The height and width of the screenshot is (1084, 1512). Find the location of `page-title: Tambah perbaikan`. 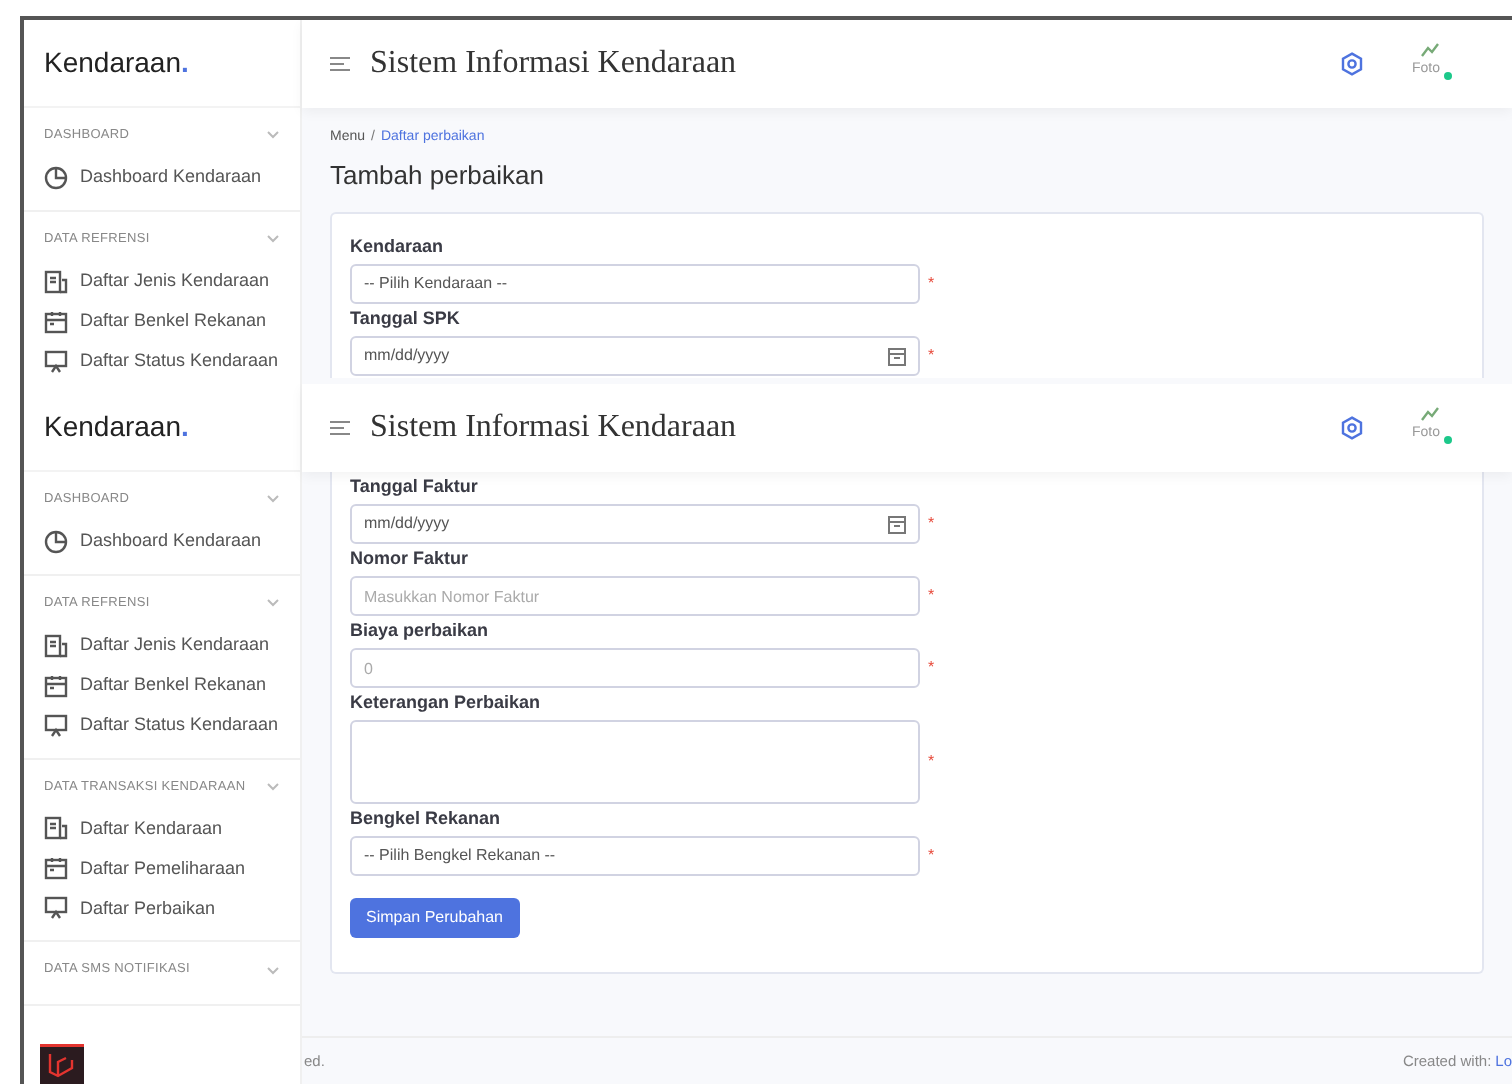

page-title: Tambah perbaikan is located at coordinates (438, 175).